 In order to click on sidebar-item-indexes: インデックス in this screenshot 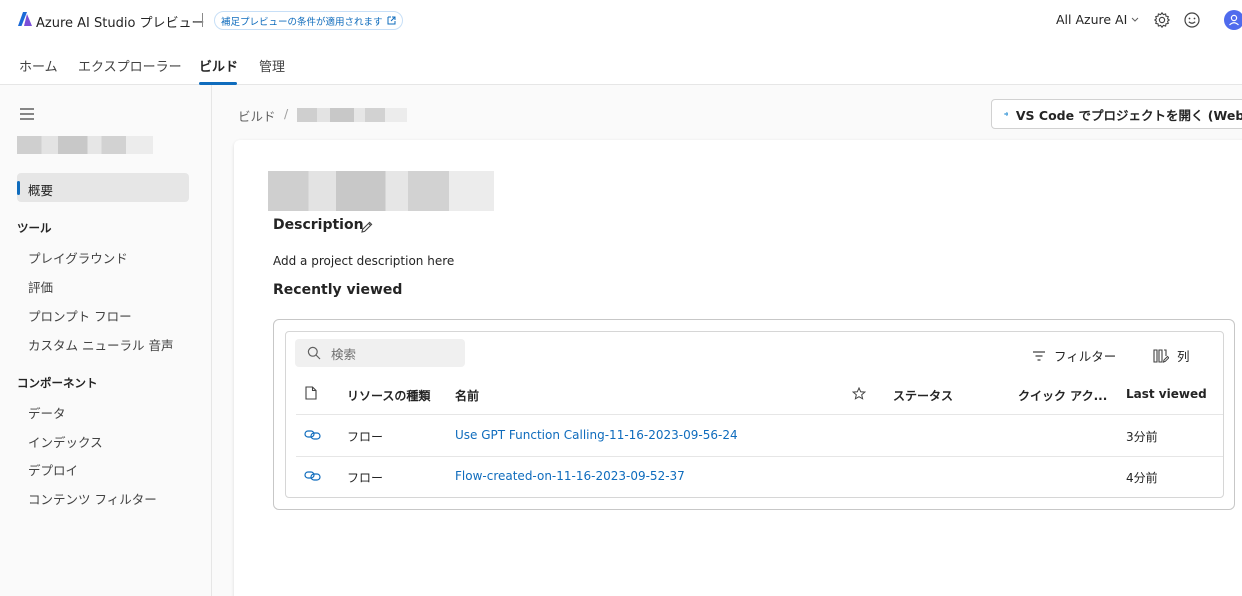, I will do `click(65, 441)`.